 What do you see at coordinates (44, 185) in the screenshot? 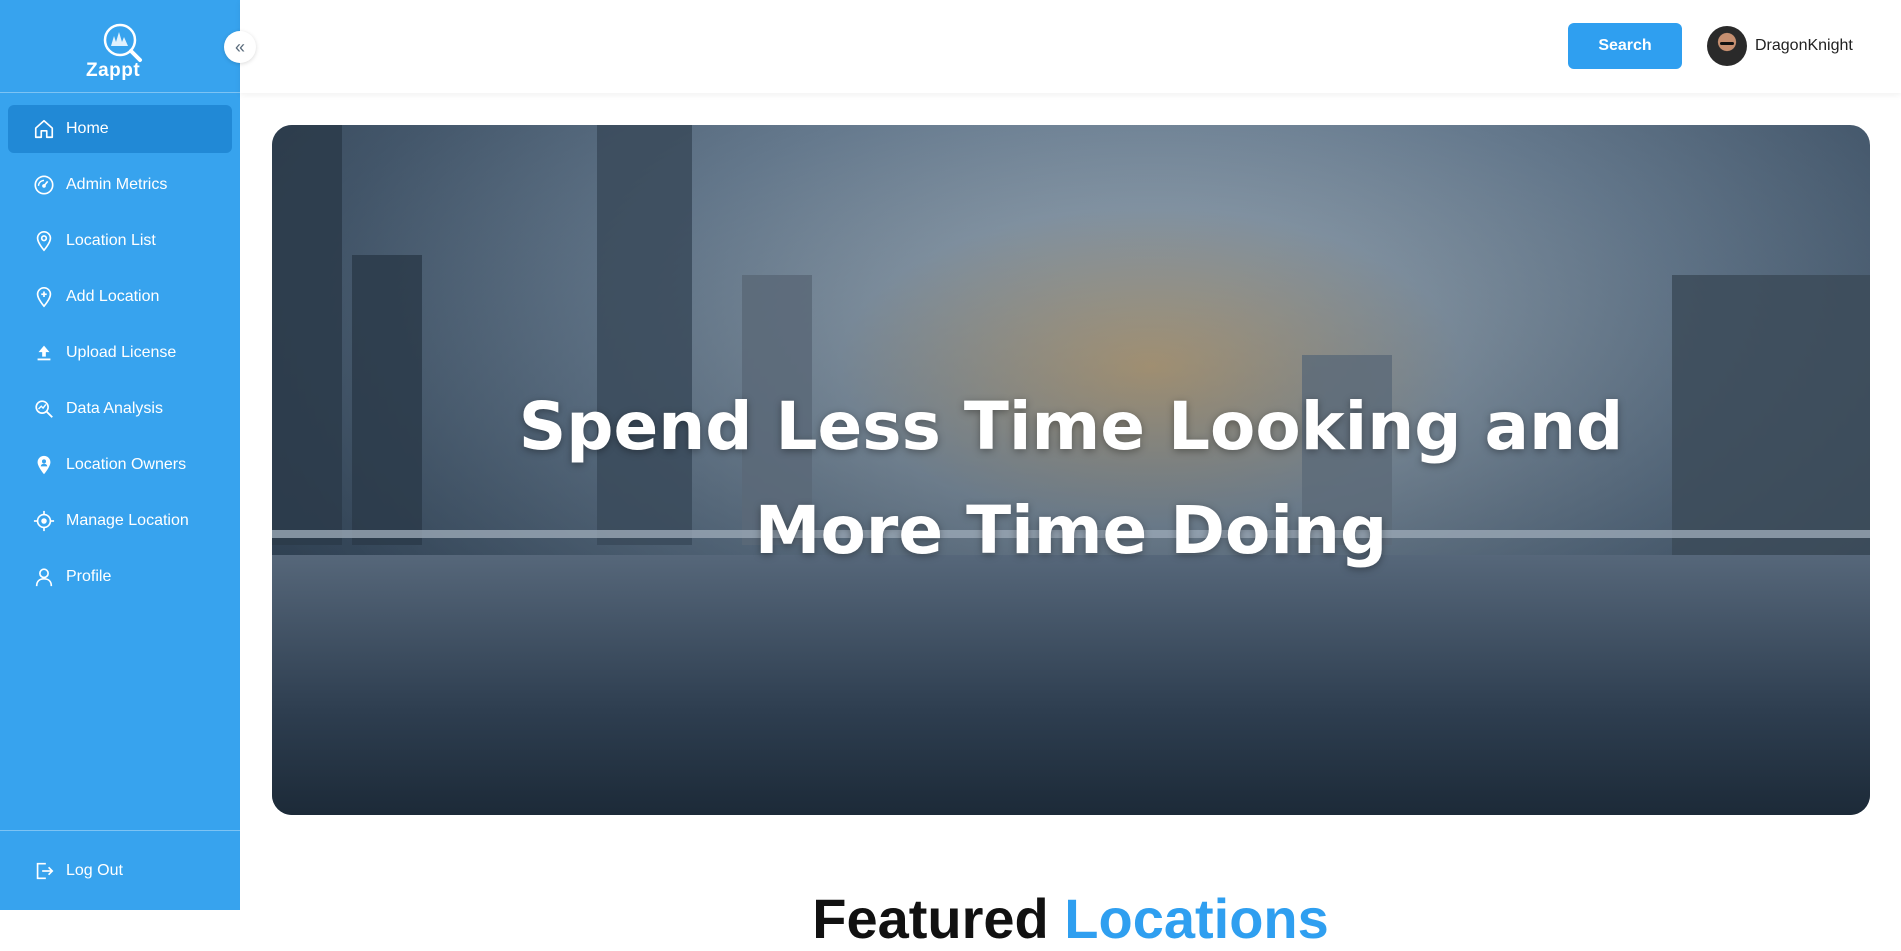
I see `gauge-icon` at bounding box center [44, 185].